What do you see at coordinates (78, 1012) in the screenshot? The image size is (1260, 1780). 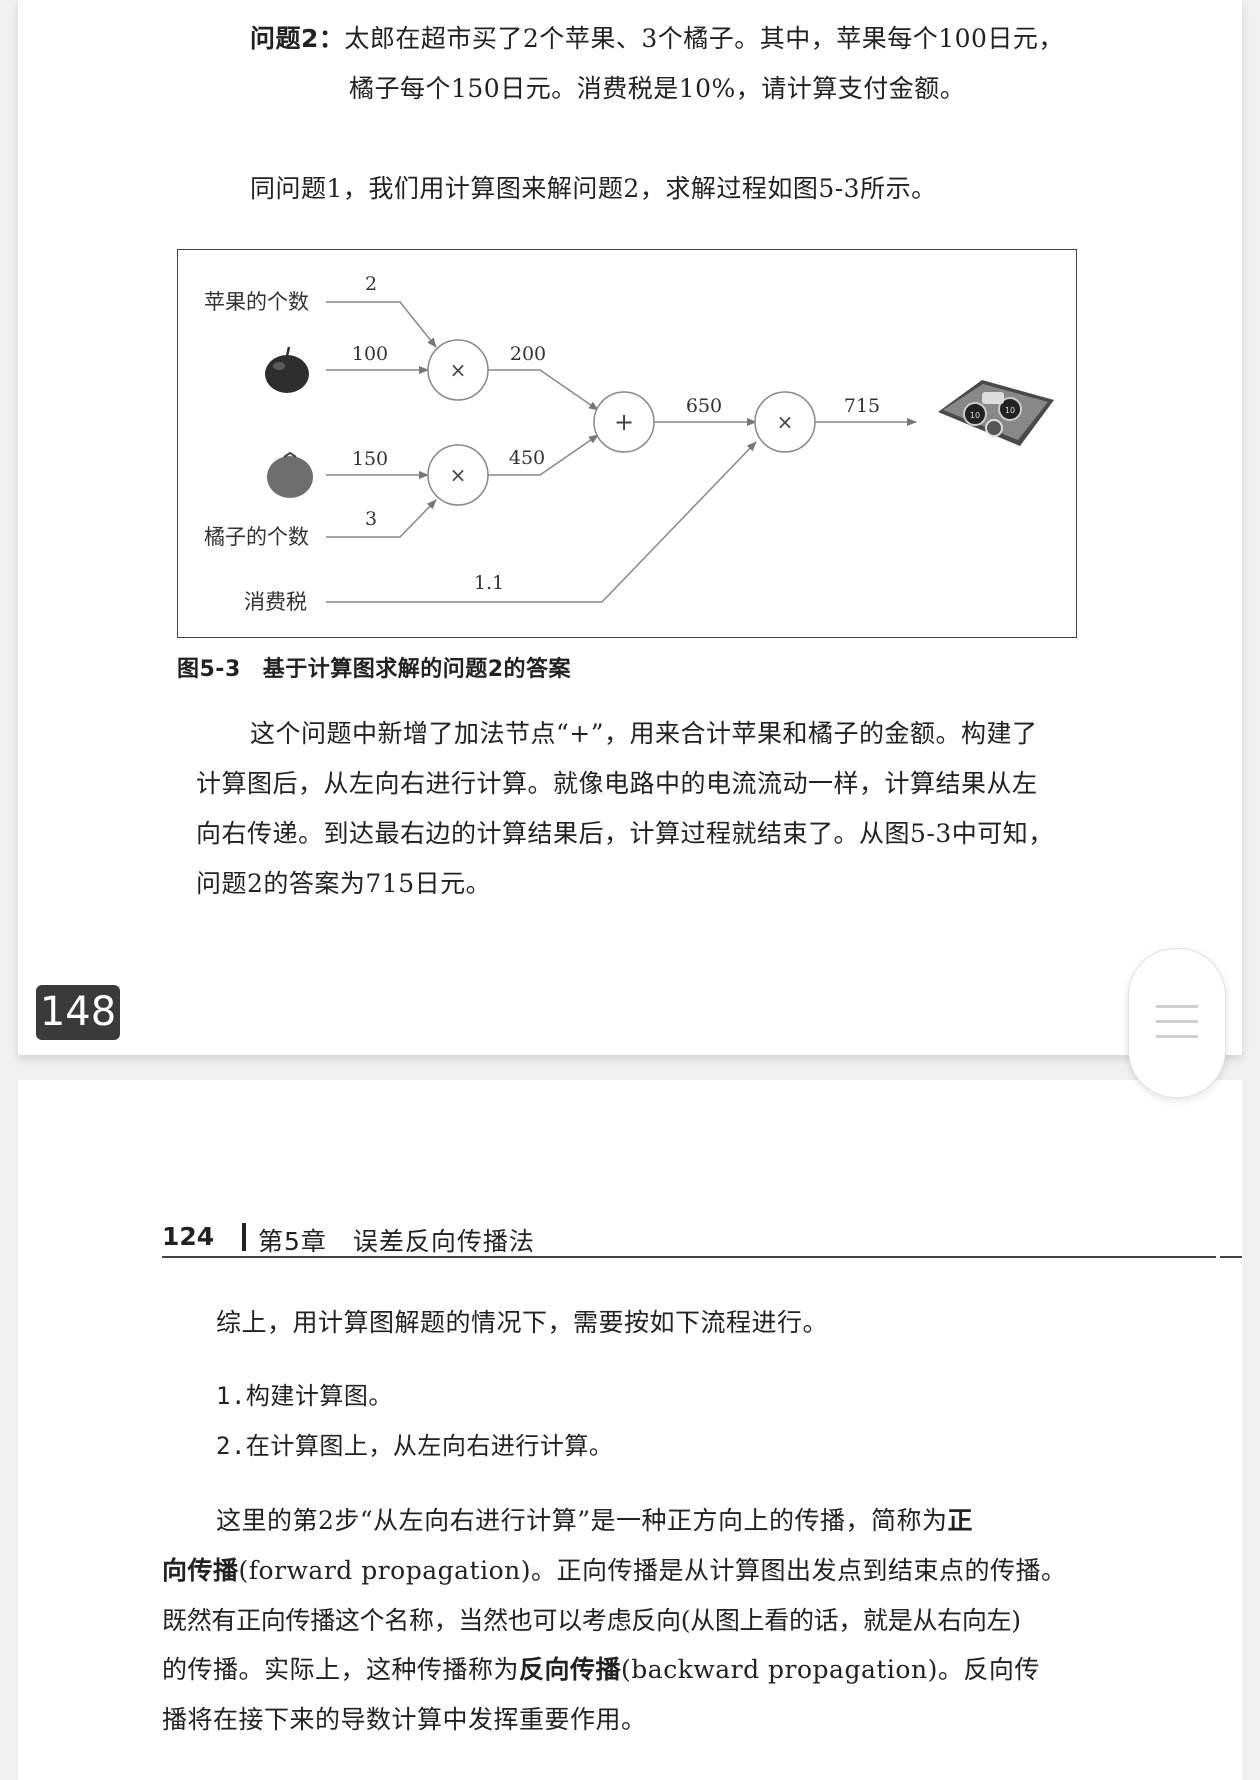 I see `page-number-badge: 148` at bounding box center [78, 1012].